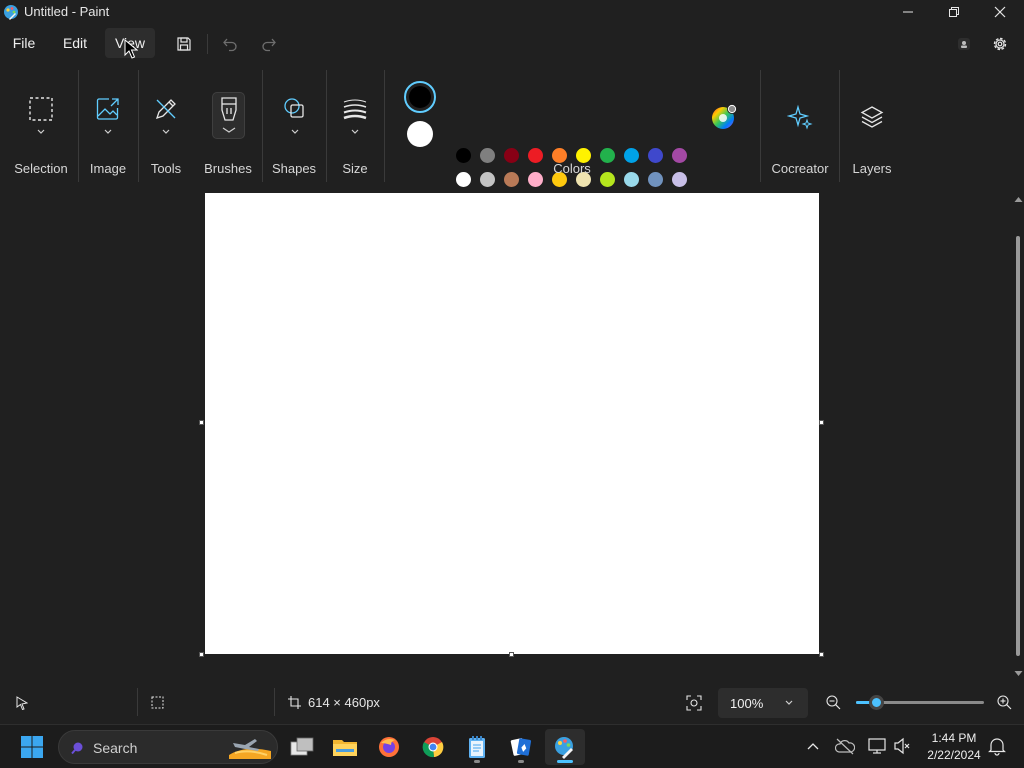 Image resolution: width=1024 pixels, height=768 pixels. Describe the element at coordinates (201, 422) in the screenshot. I see `resize-handle-left` at that location.